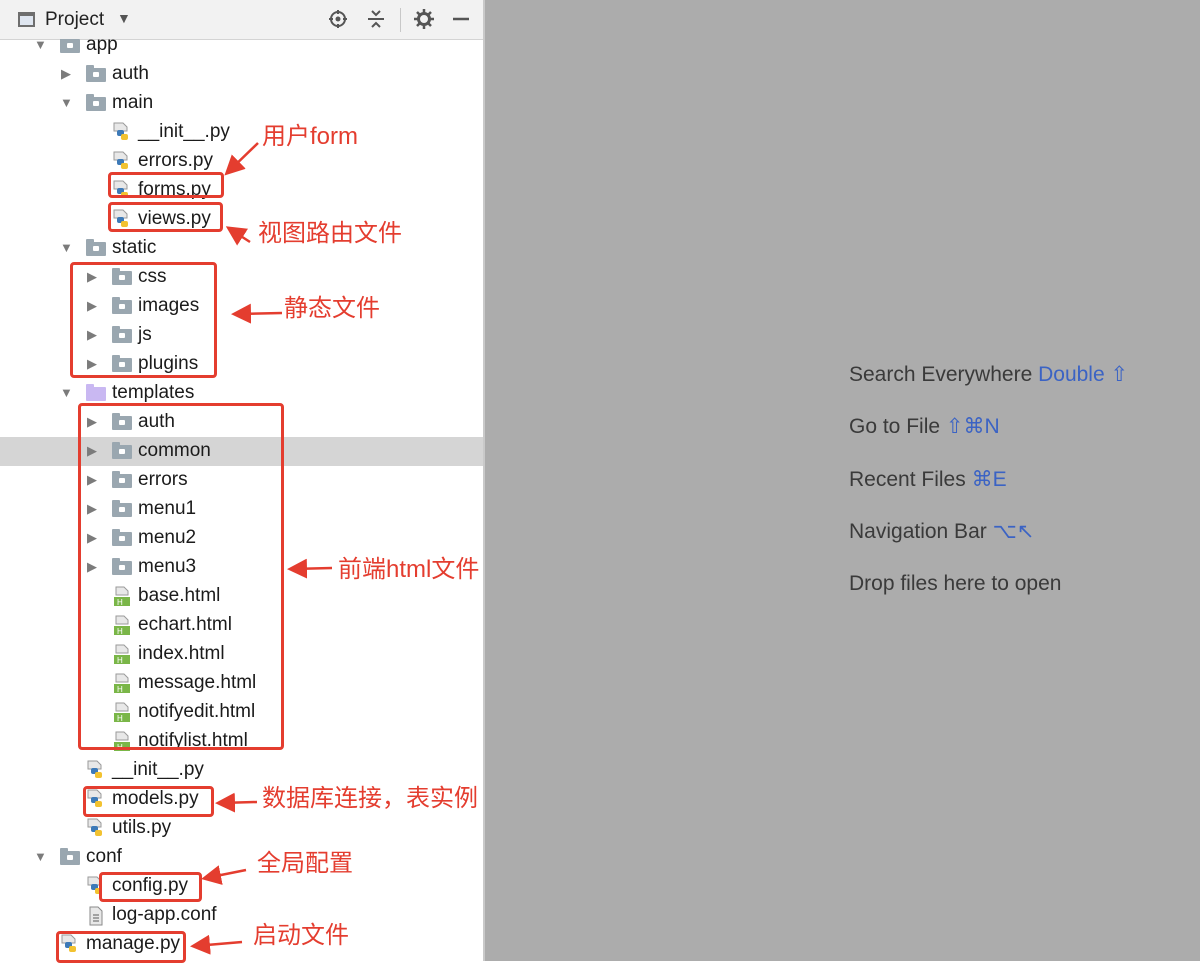 The height and width of the screenshot is (963, 1200). I want to click on hint-go-to-file: Go to File ⇧⌘N, so click(924, 426).